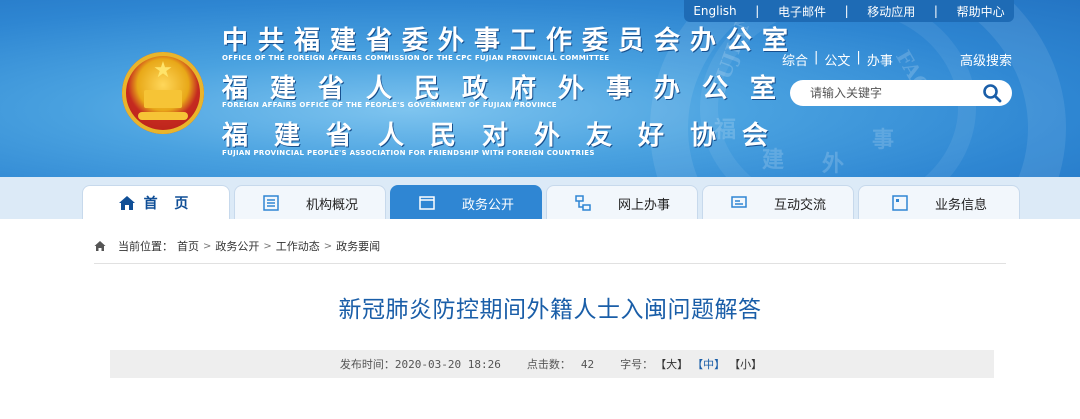  What do you see at coordinates (508, 136) in the screenshot?
I see `org-name-assoc: 福建省人民对外友好协会` at bounding box center [508, 136].